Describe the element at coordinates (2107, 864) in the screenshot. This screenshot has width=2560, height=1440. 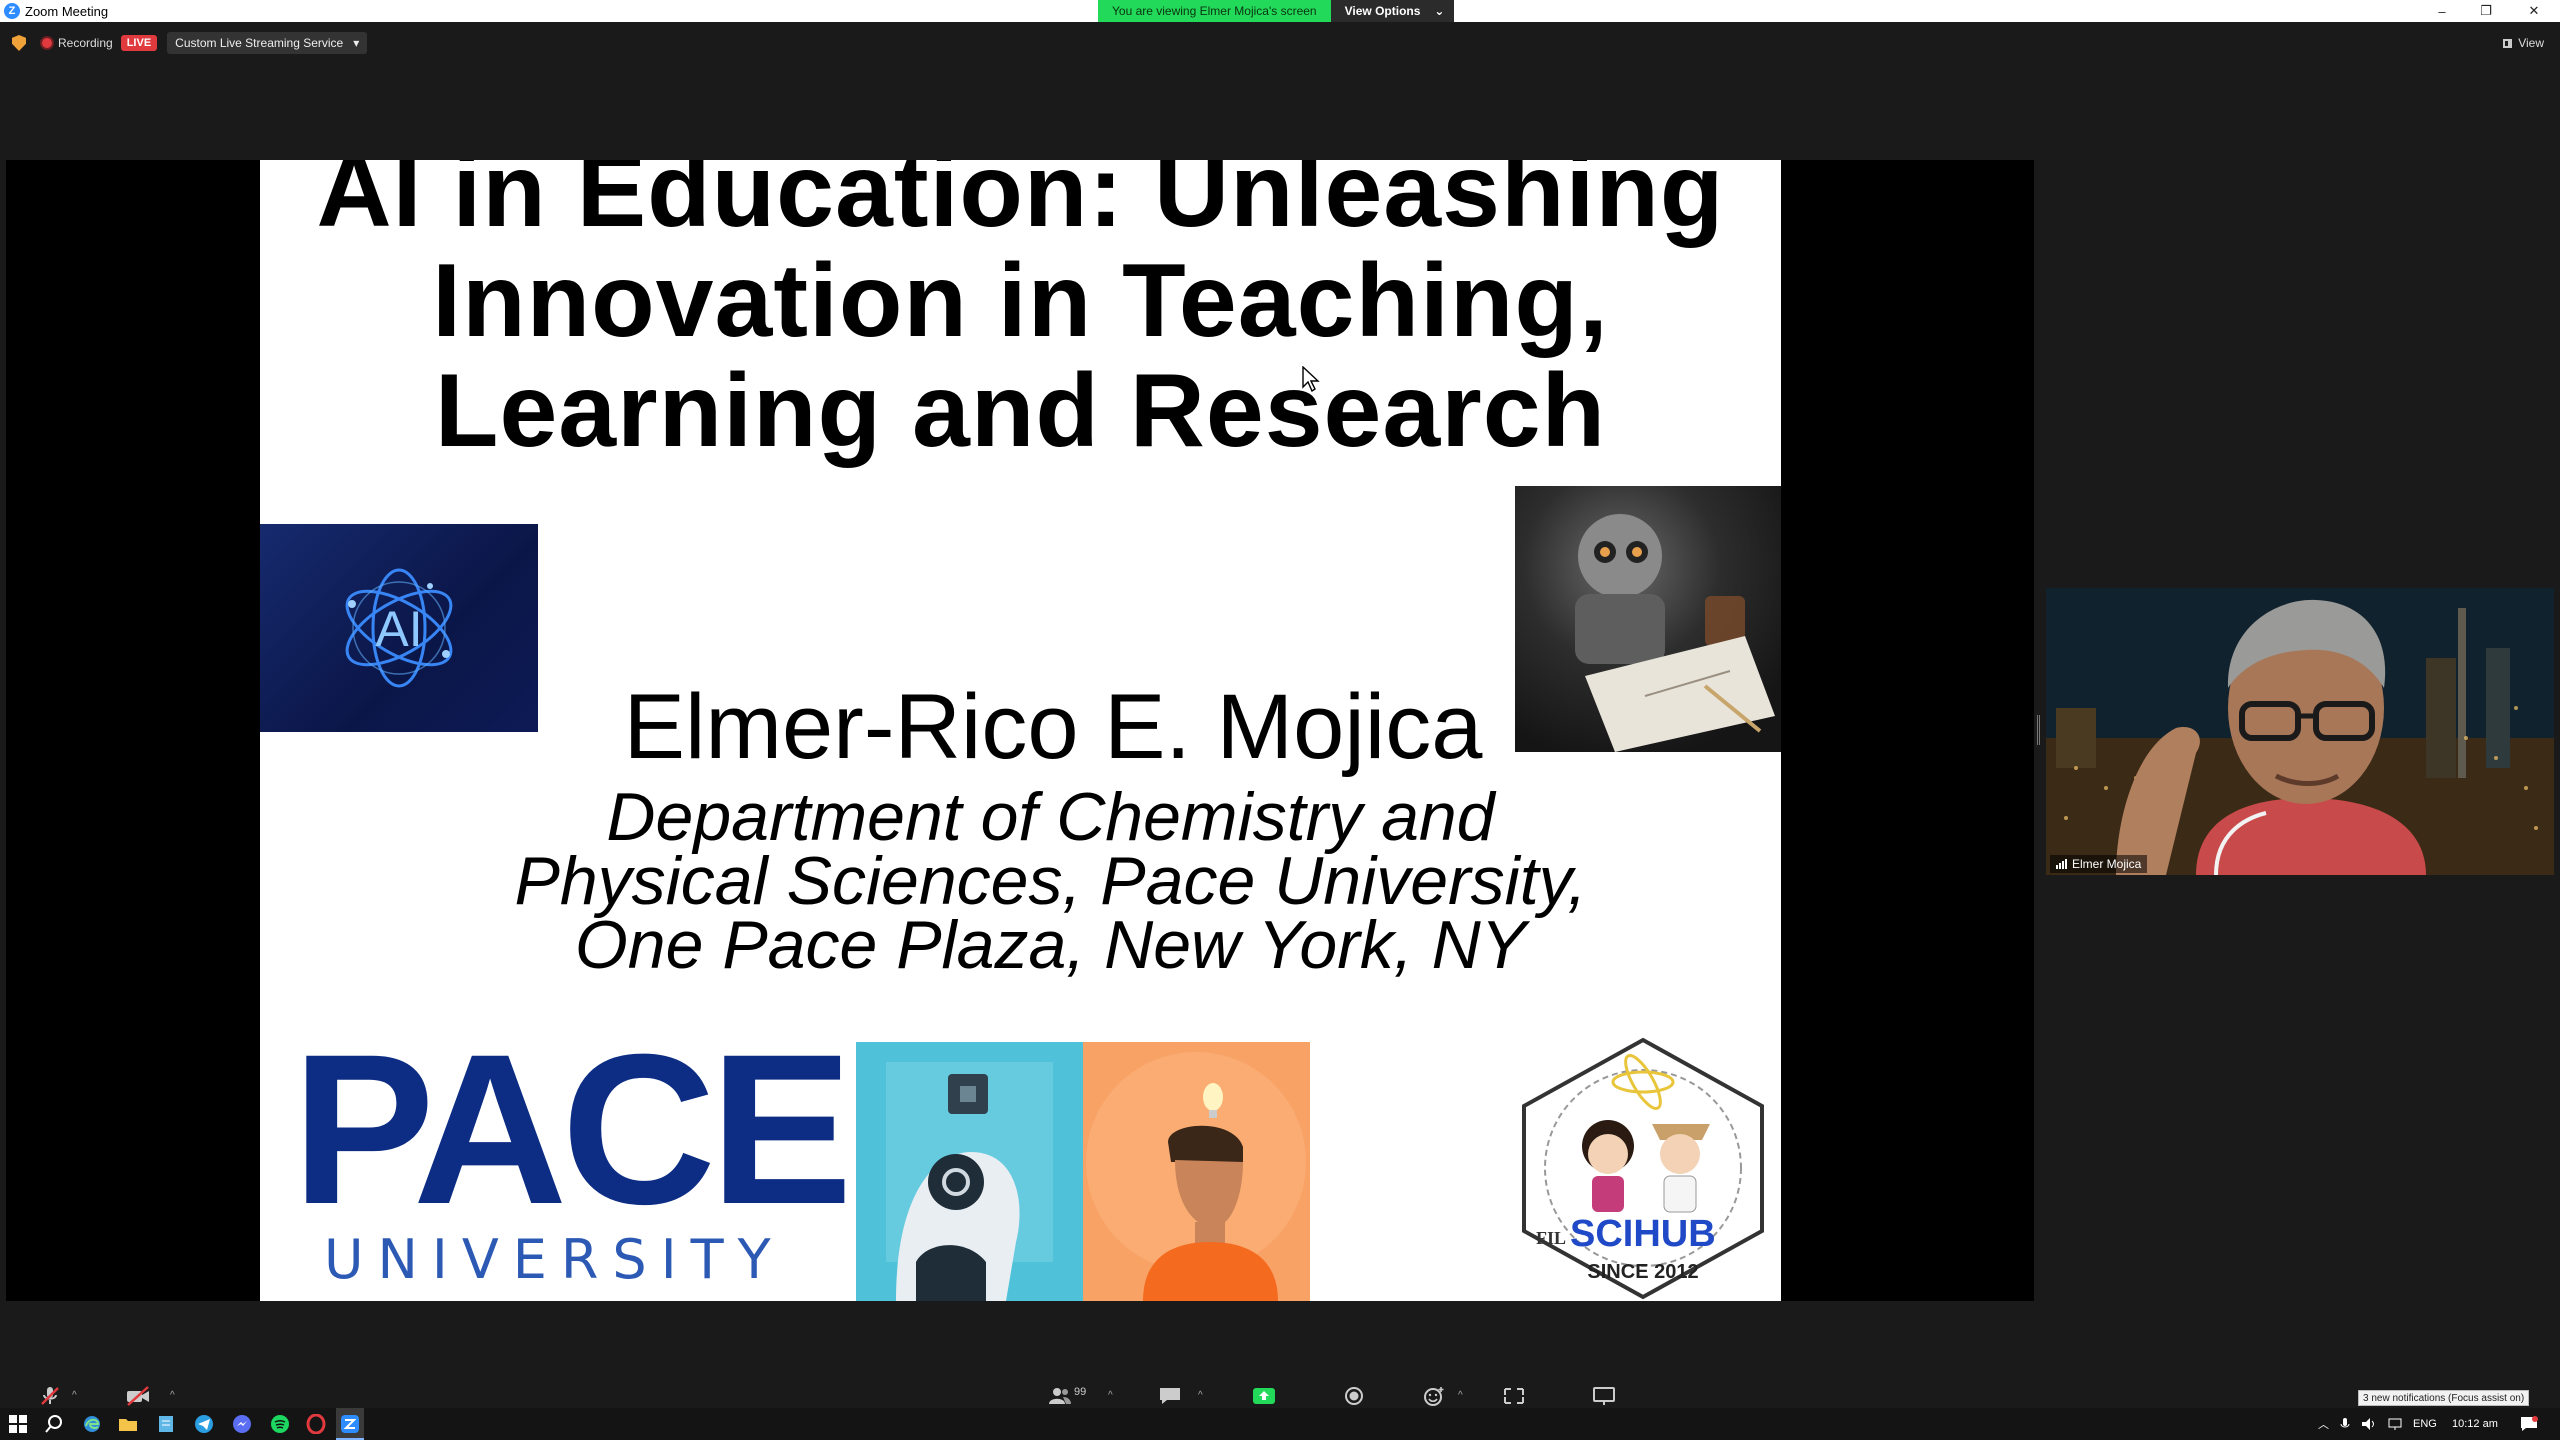
I see `participant-name: Elmer Mojica` at that location.